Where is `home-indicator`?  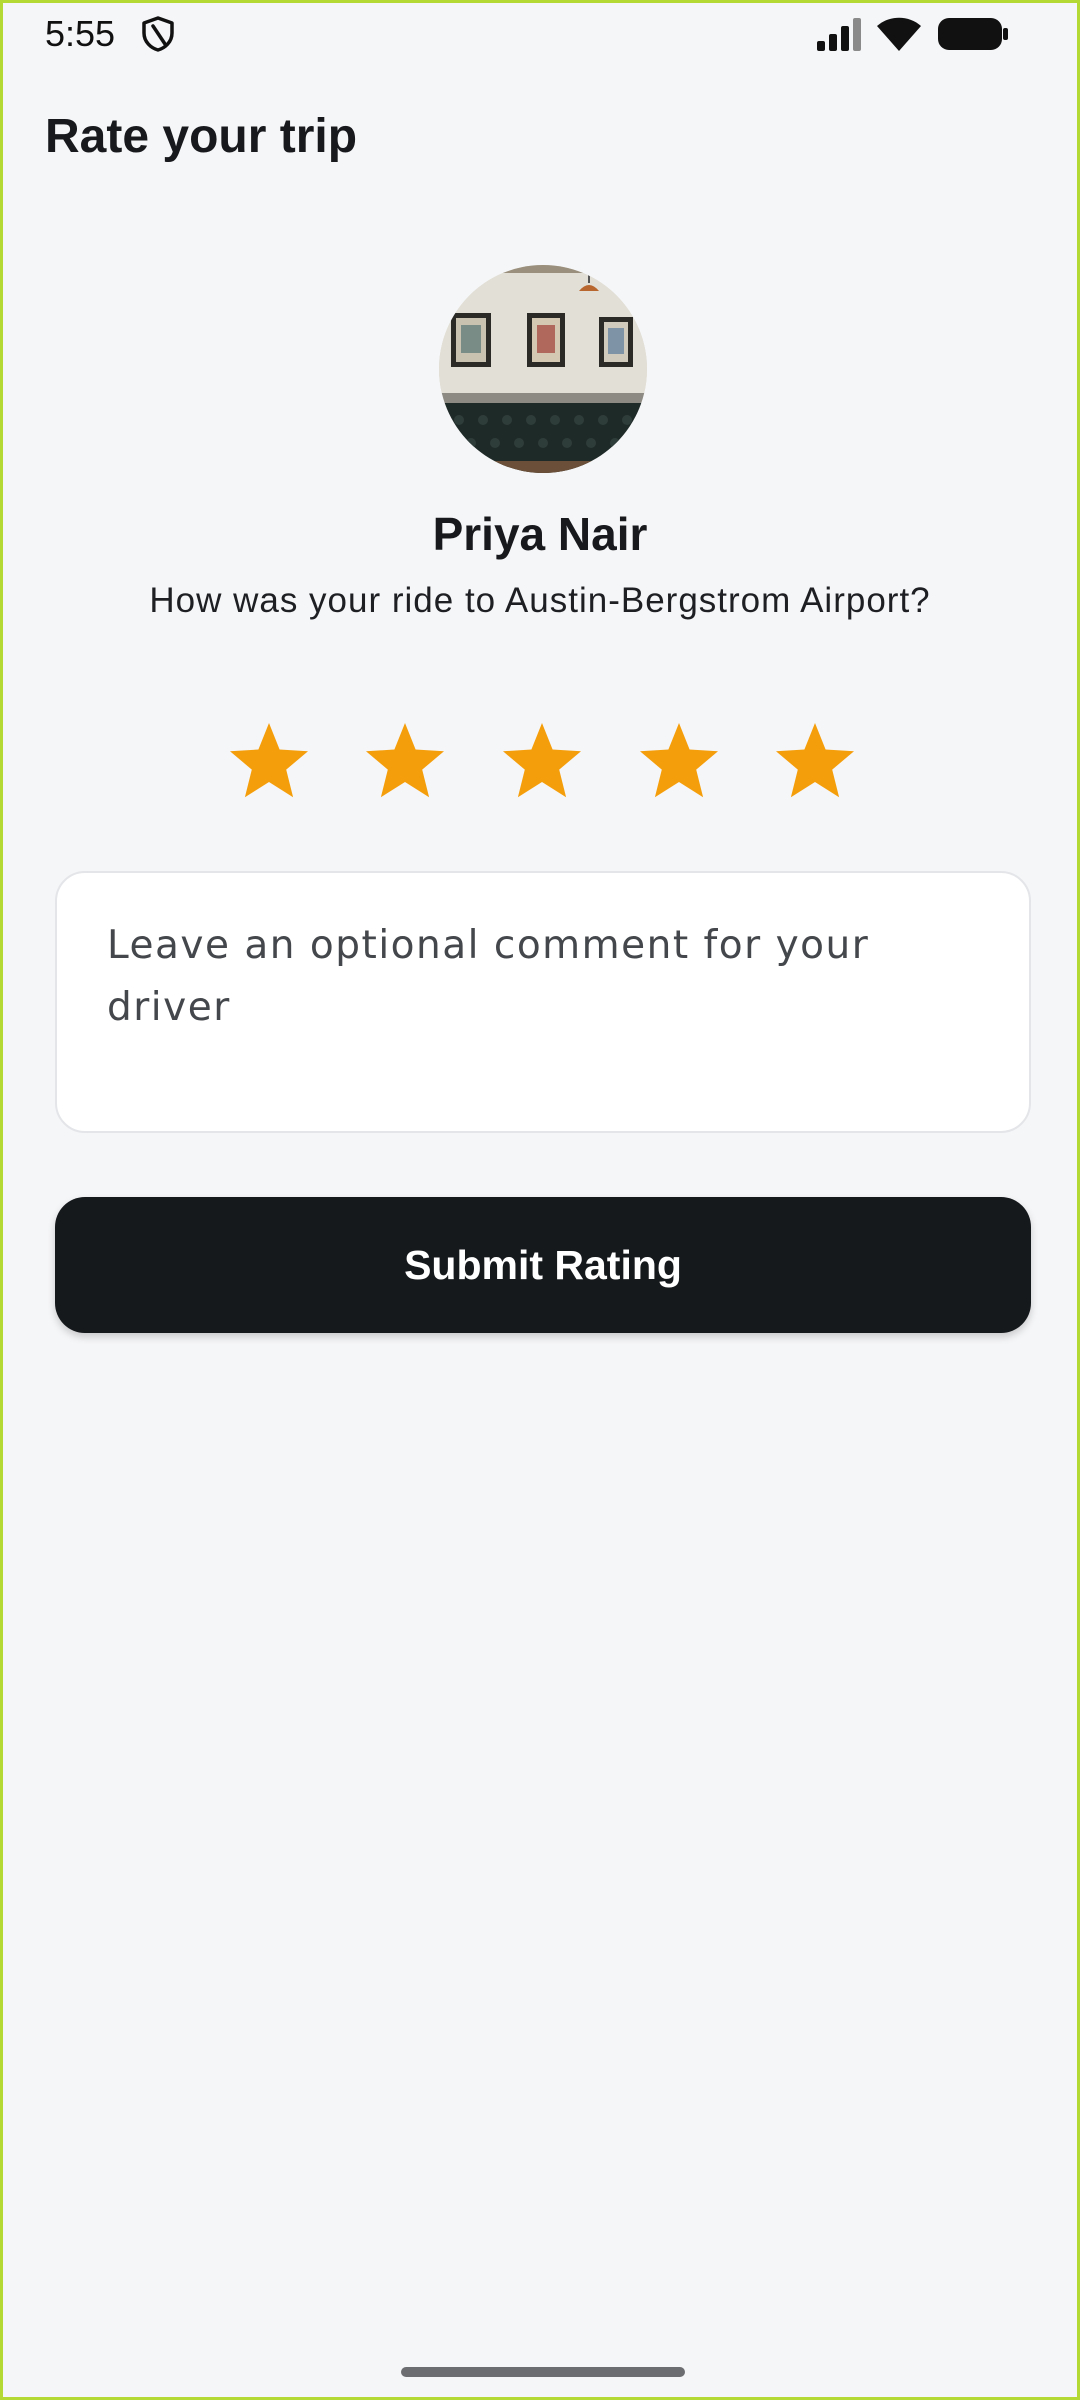
home-indicator is located at coordinates (543, 2372).